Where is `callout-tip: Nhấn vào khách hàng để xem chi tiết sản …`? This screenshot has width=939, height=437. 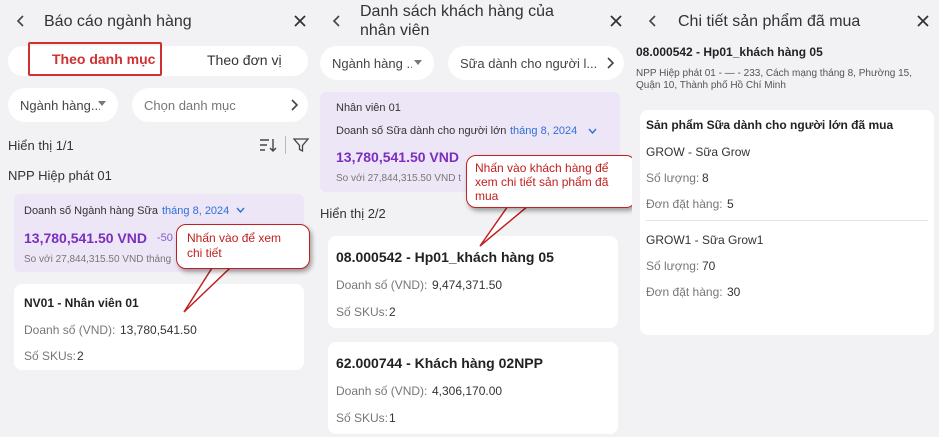
callout-tip: Nhấn vào khách hàng để xem chi tiết sản … is located at coordinates (549, 181).